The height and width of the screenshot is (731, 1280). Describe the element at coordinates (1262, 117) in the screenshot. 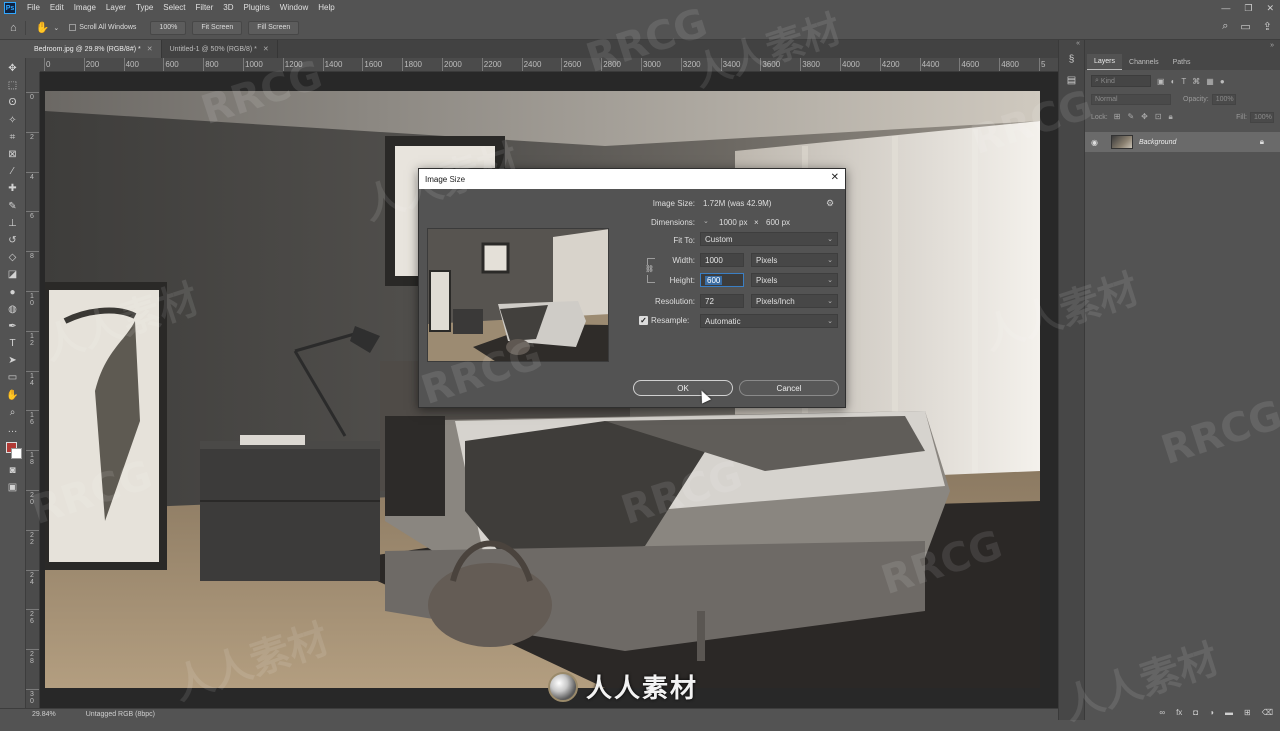

I see `fill-field: 100%` at that location.